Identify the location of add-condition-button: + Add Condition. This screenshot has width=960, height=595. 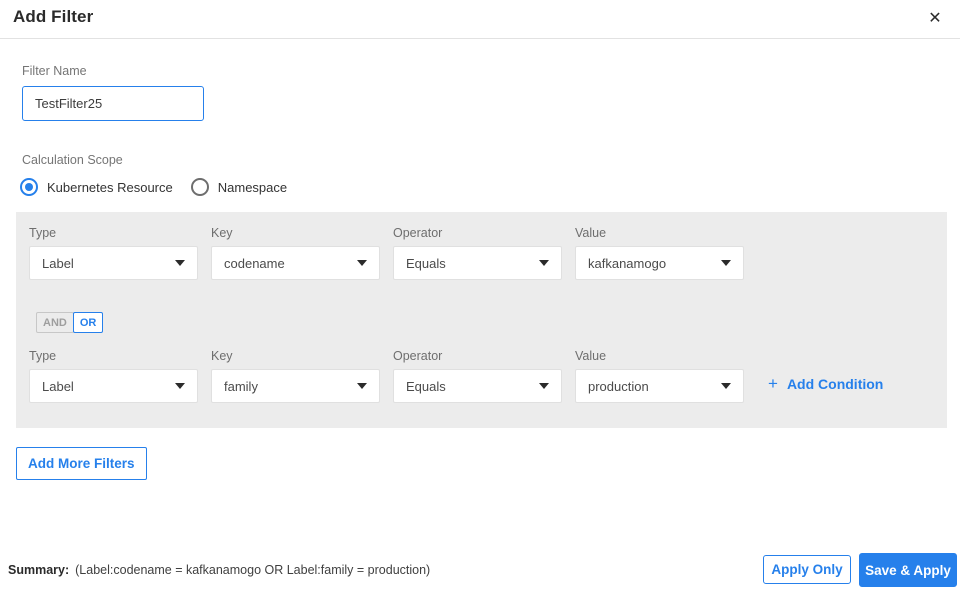
(825, 383).